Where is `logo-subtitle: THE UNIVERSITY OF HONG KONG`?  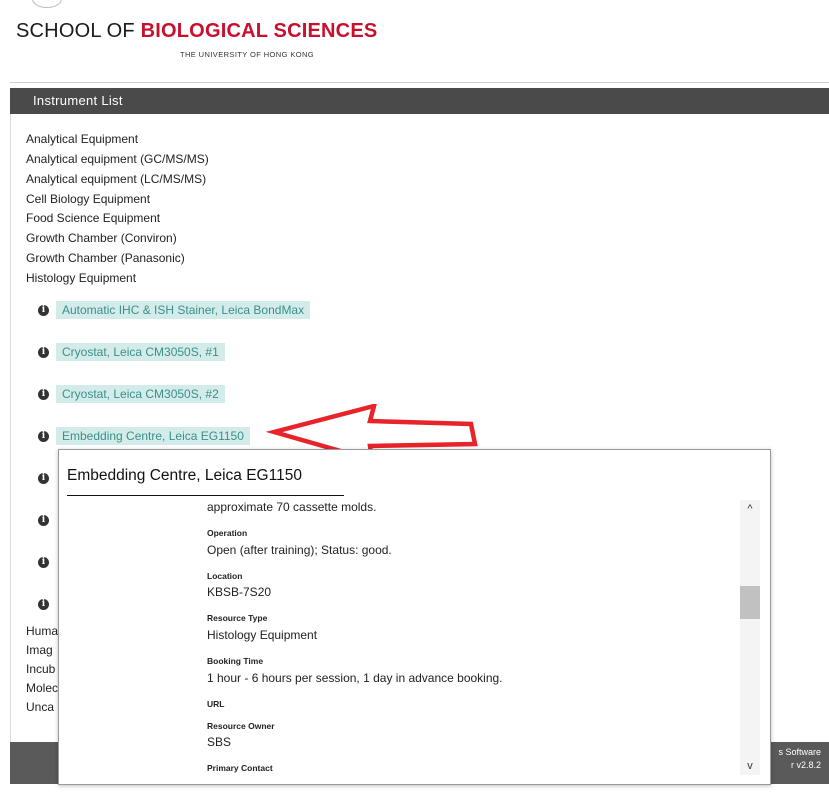 logo-subtitle: THE UNIVERSITY OF HONG KONG is located at coordinates (247, 54).